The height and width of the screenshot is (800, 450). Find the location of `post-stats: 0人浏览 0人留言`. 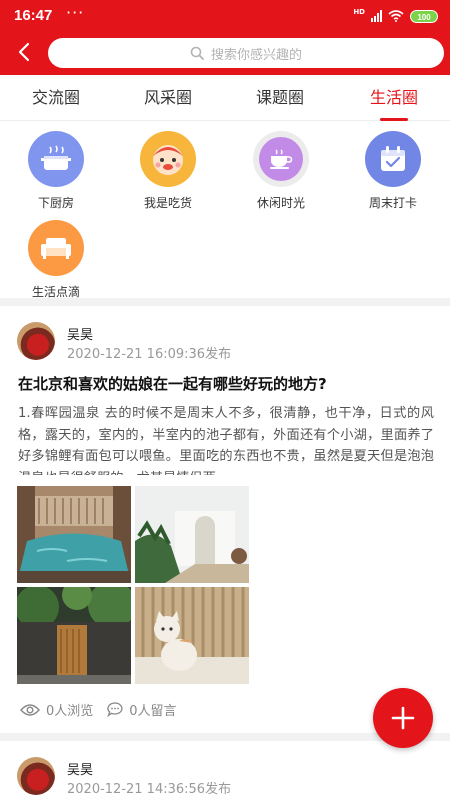

post-stats: 0人浏览 0人留言 is located at coordinates (105, 709).